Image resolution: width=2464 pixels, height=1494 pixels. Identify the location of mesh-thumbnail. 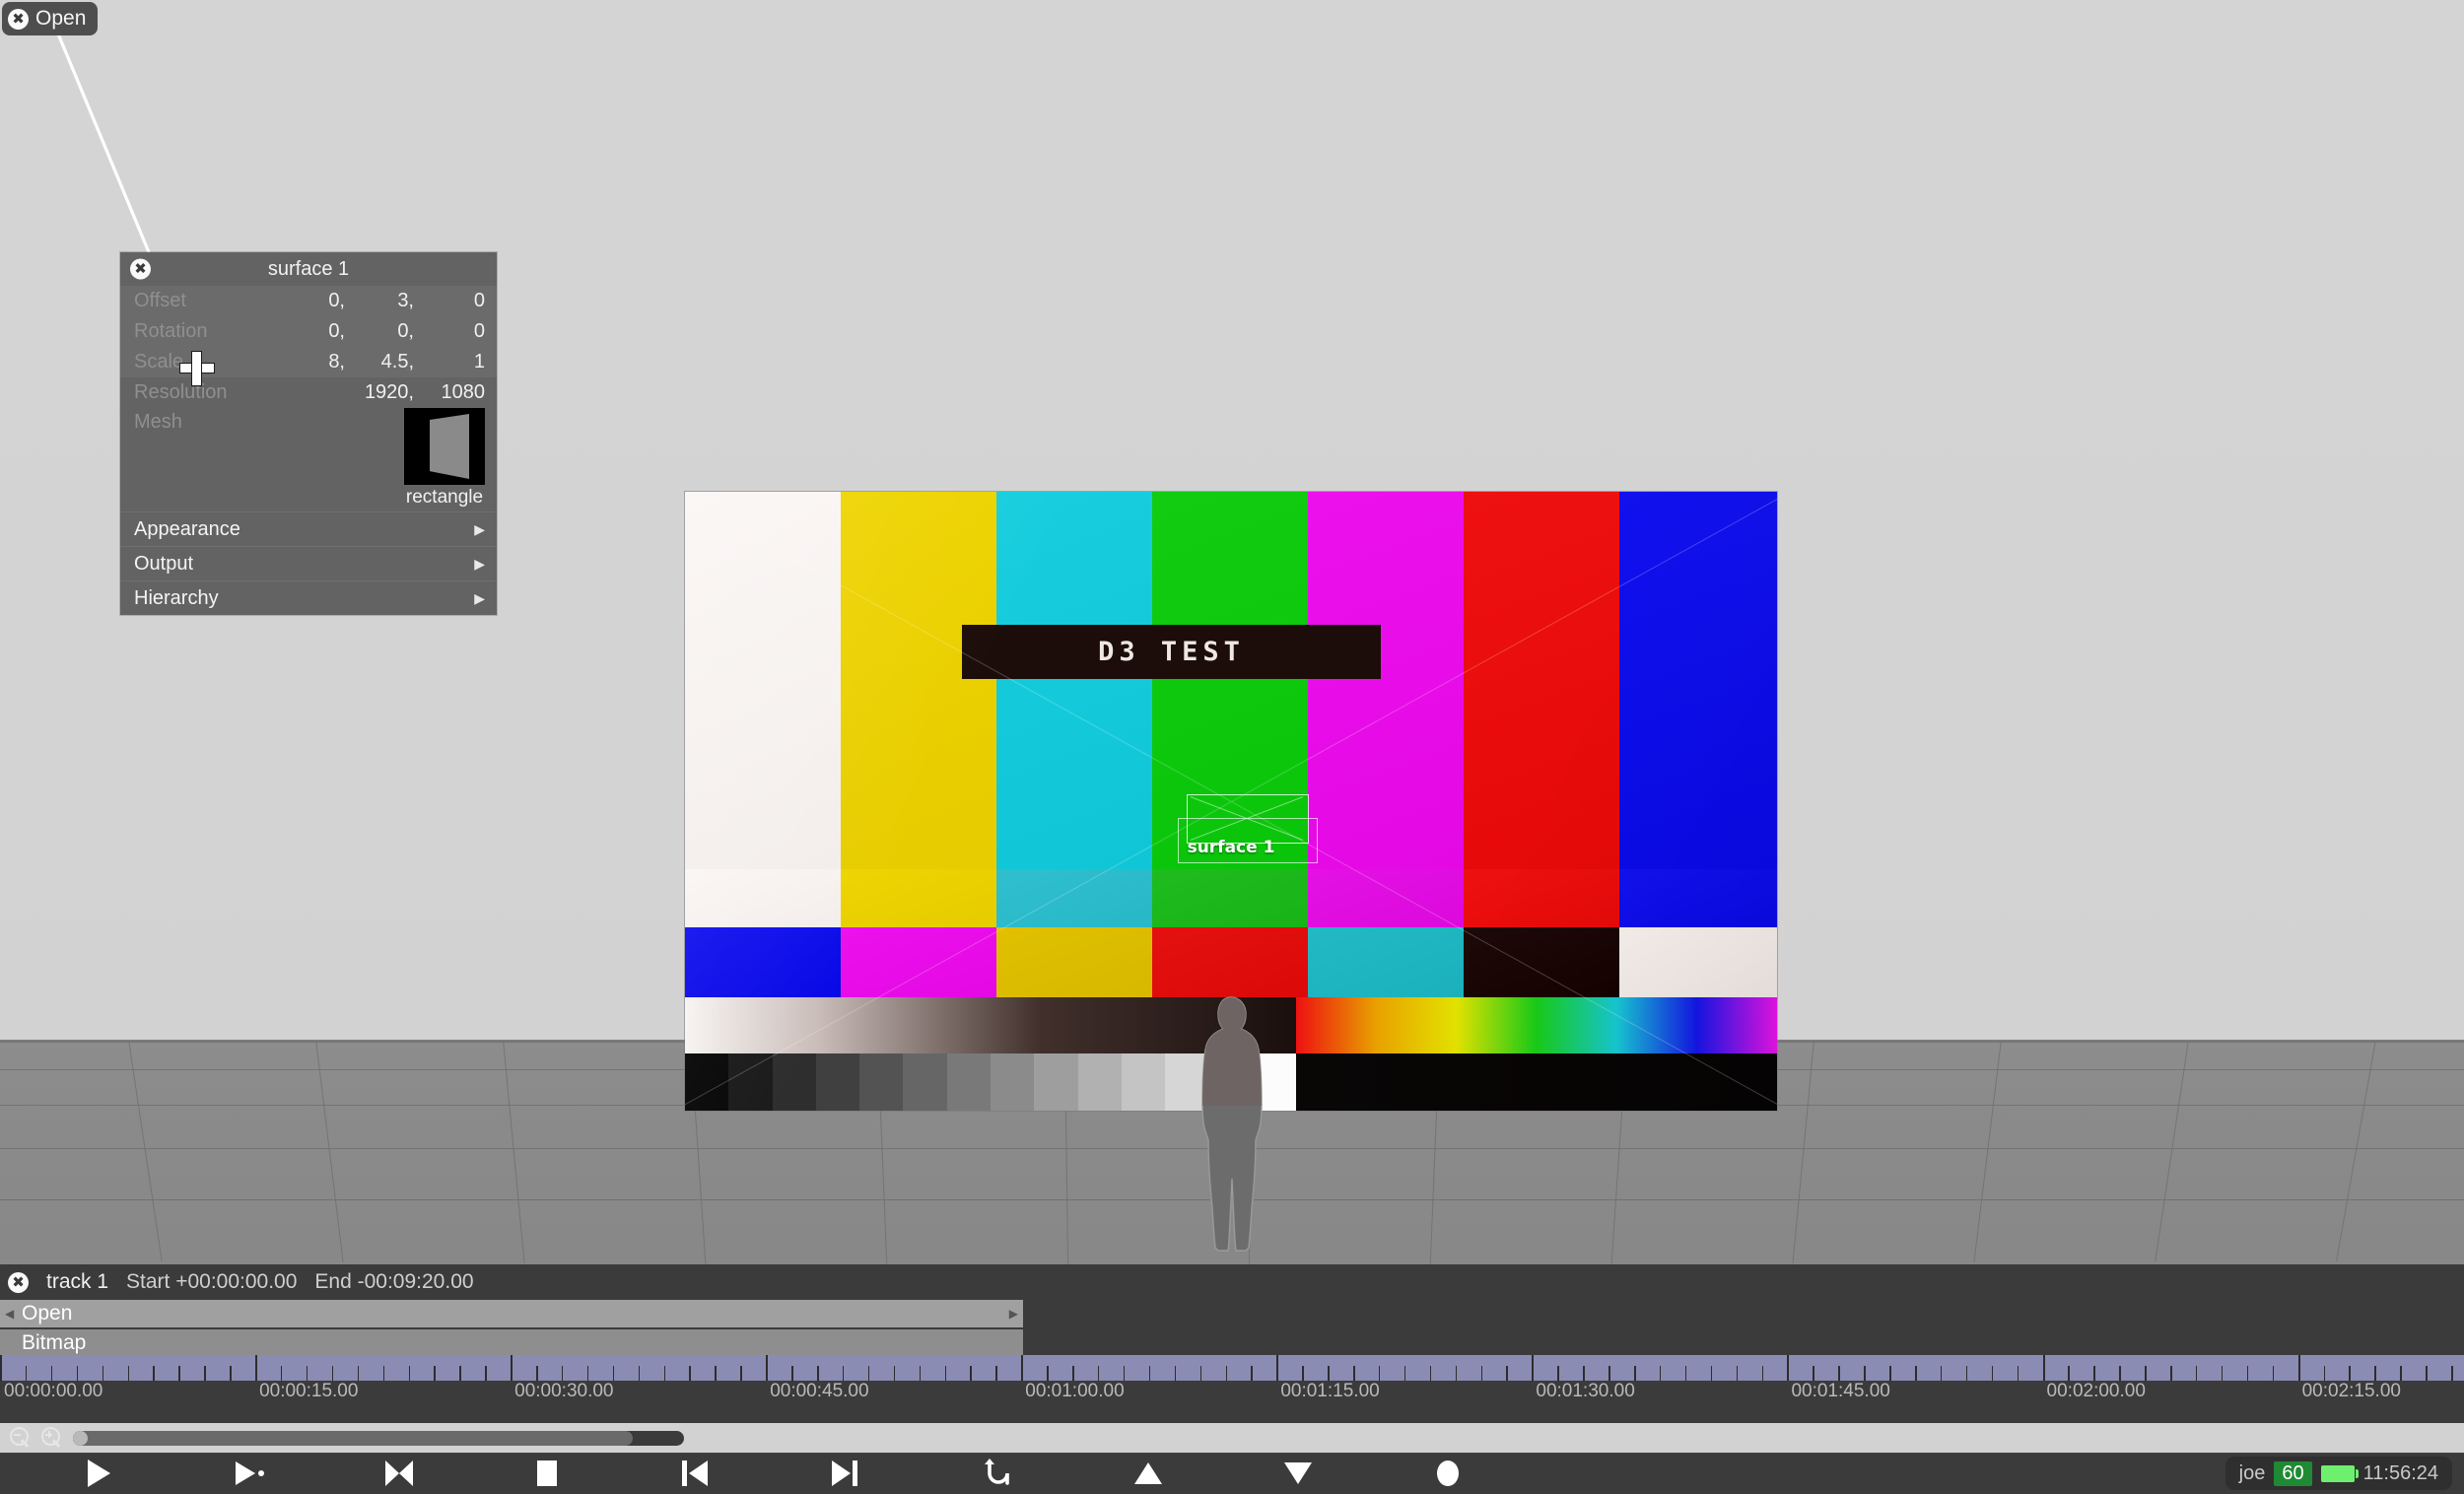
(444, 446).